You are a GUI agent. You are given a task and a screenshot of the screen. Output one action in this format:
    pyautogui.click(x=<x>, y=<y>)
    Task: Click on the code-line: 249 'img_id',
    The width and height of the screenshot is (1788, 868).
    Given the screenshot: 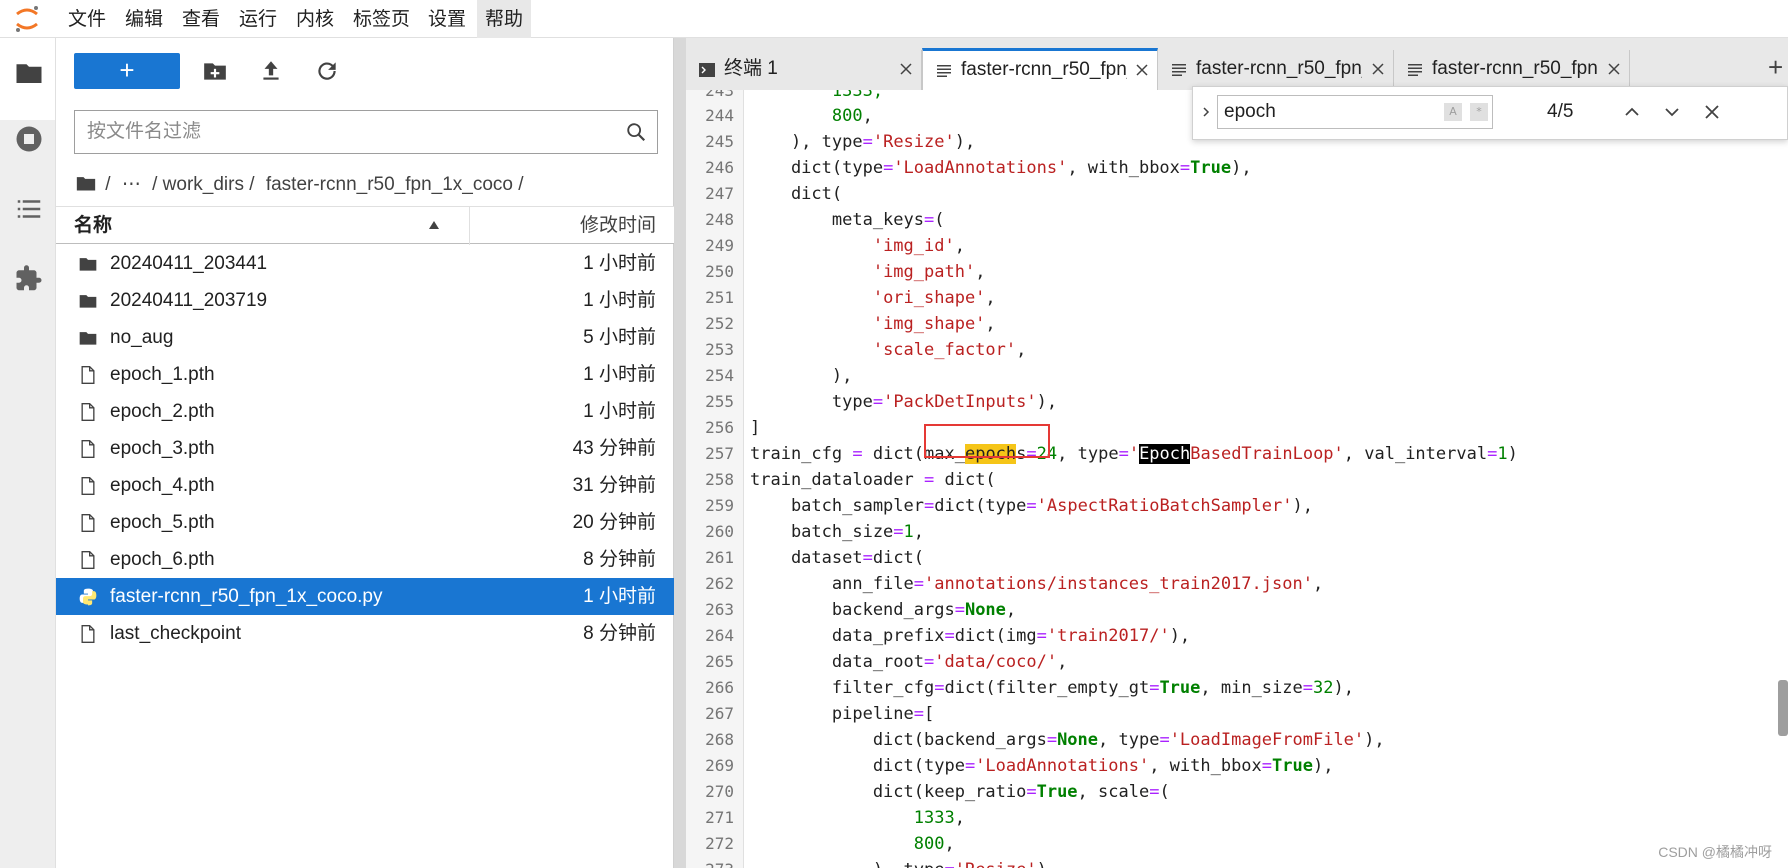 What is the action you would take?
    pyautogui.click(x=1237, y=246)
    